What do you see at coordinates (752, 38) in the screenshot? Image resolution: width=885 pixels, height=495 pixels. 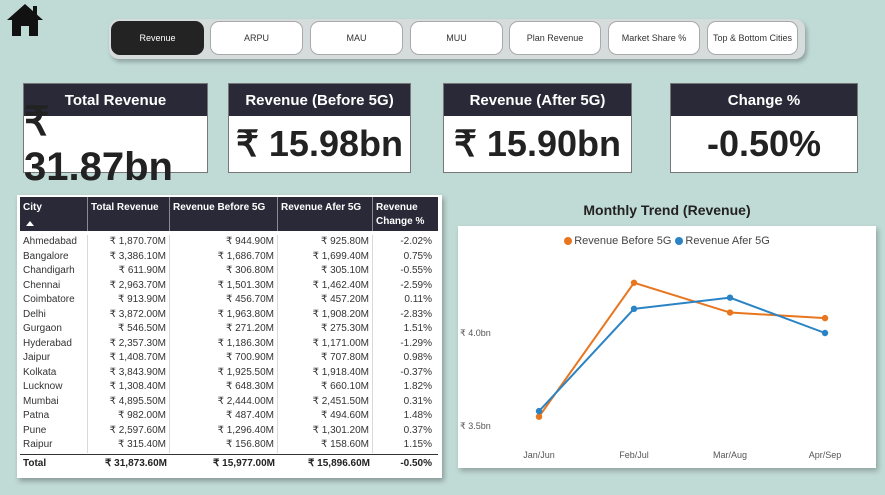 I see `tab-top-bottom-cities: Top & Bottom Cities` at bounding box center [752, 38].